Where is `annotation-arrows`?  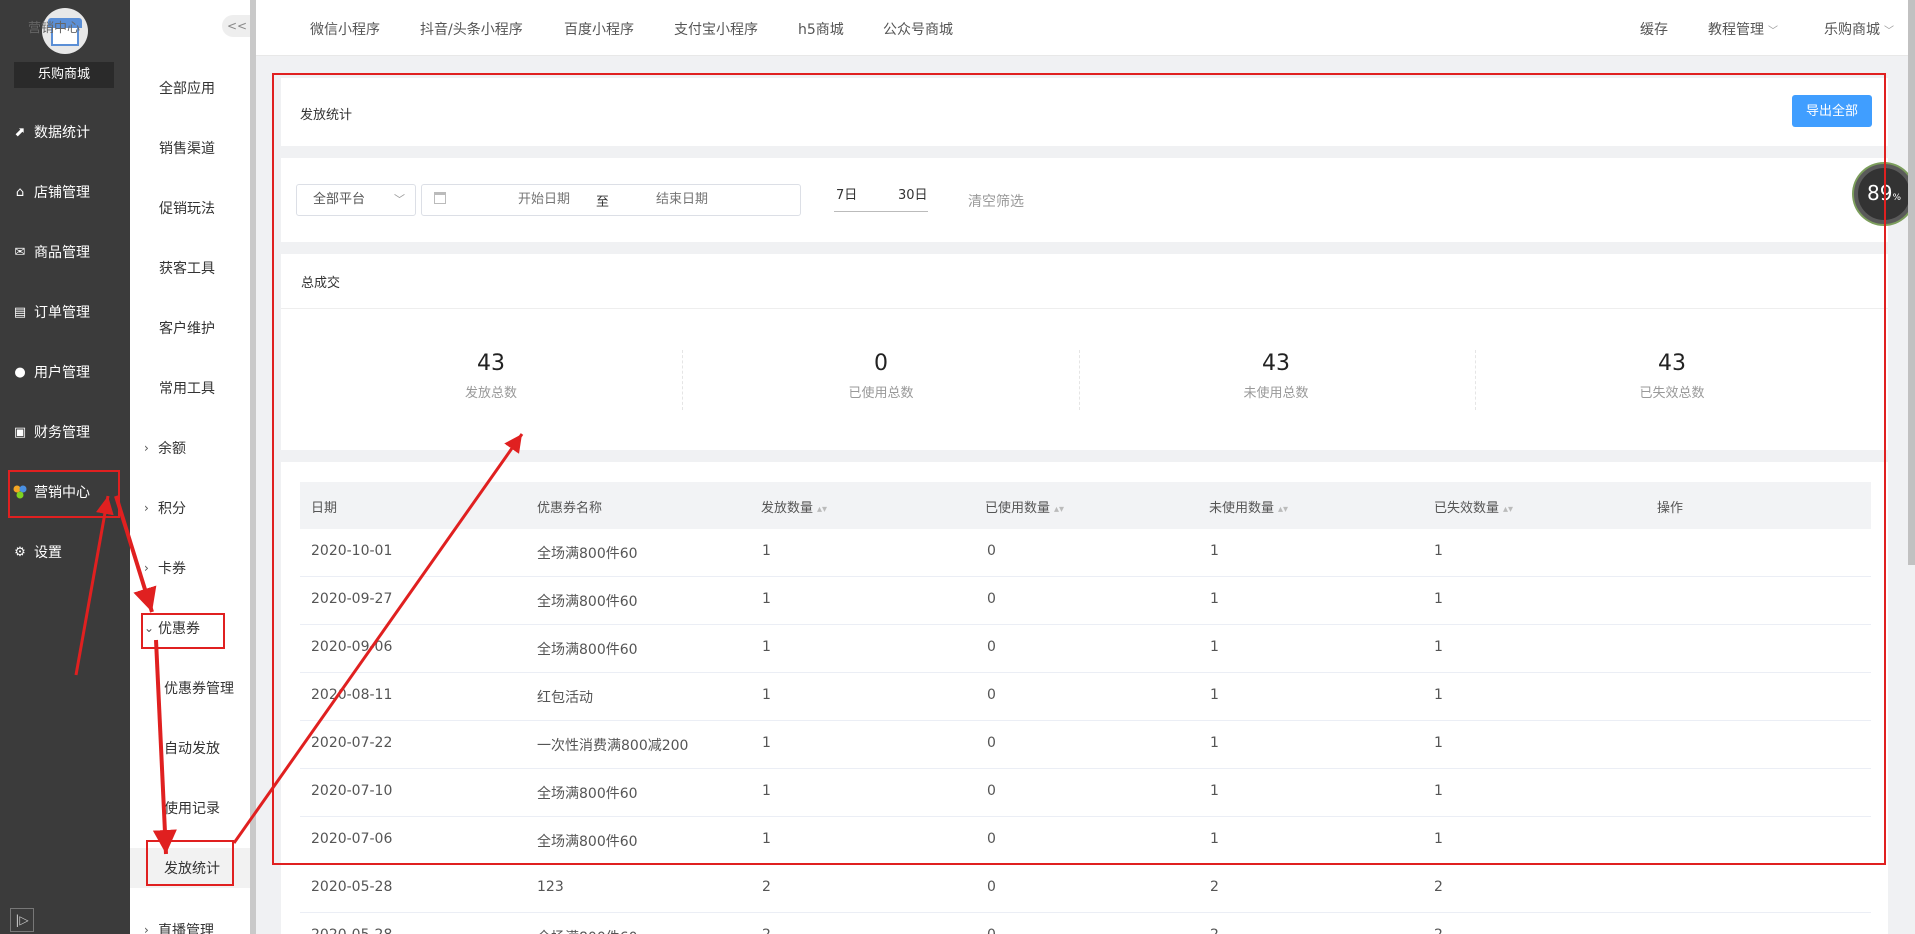
annotation-arrows is located at coordinates (299, 644).